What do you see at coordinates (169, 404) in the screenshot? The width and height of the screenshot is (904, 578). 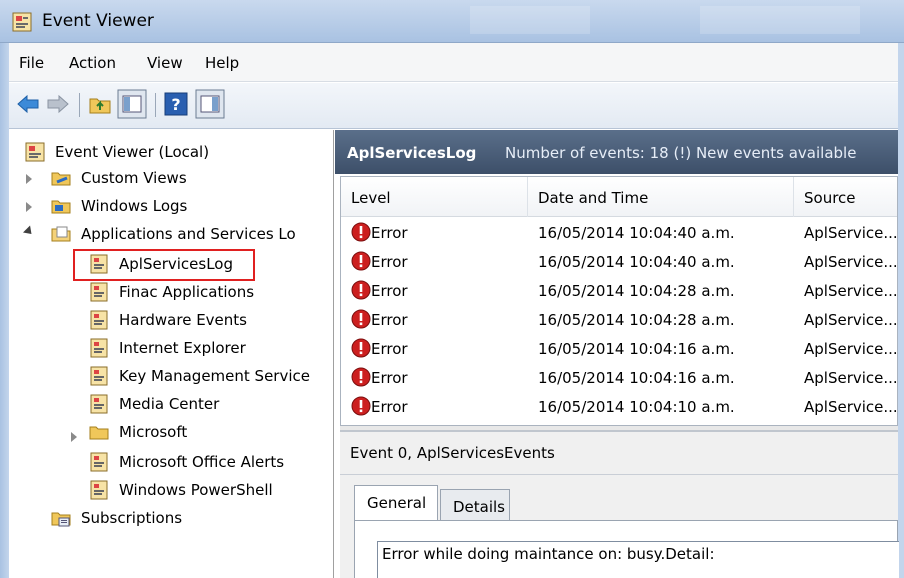 I see `tree-item-label: Media Center` at bounding box center [169, 404].